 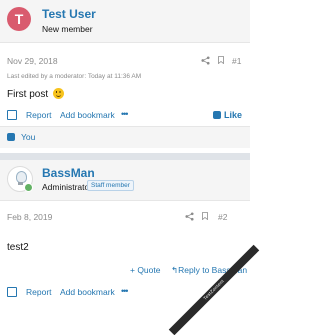 I want to click on username: BassMan, so click(x=68, y=173).